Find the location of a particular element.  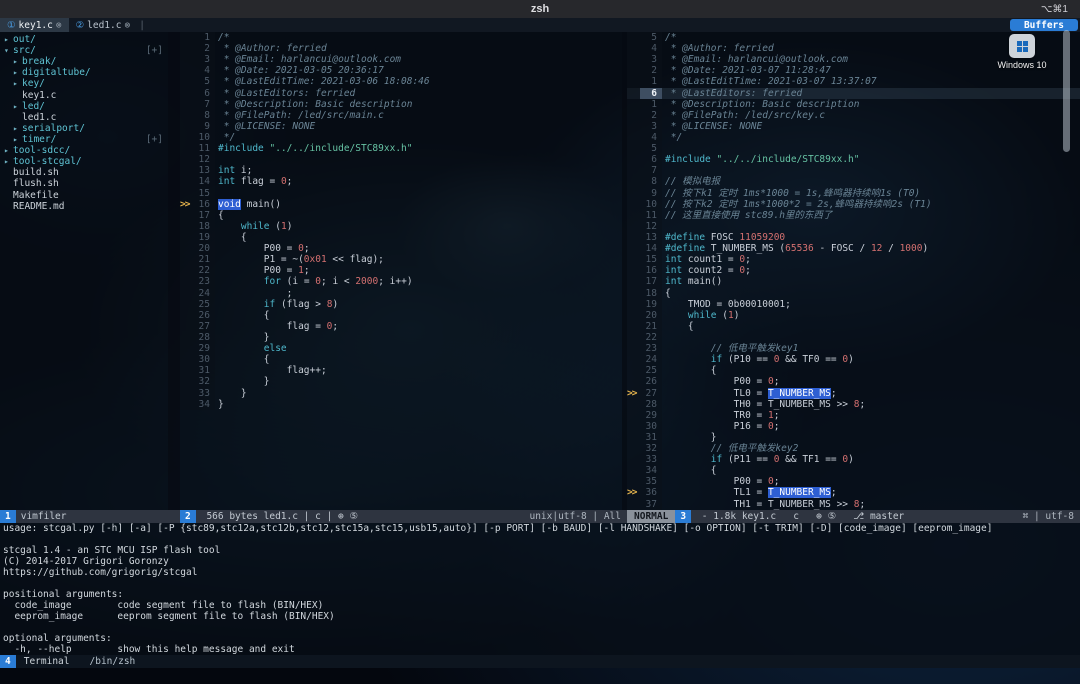

tree-item-file: flush.sh is located at coordinates (84, 183).